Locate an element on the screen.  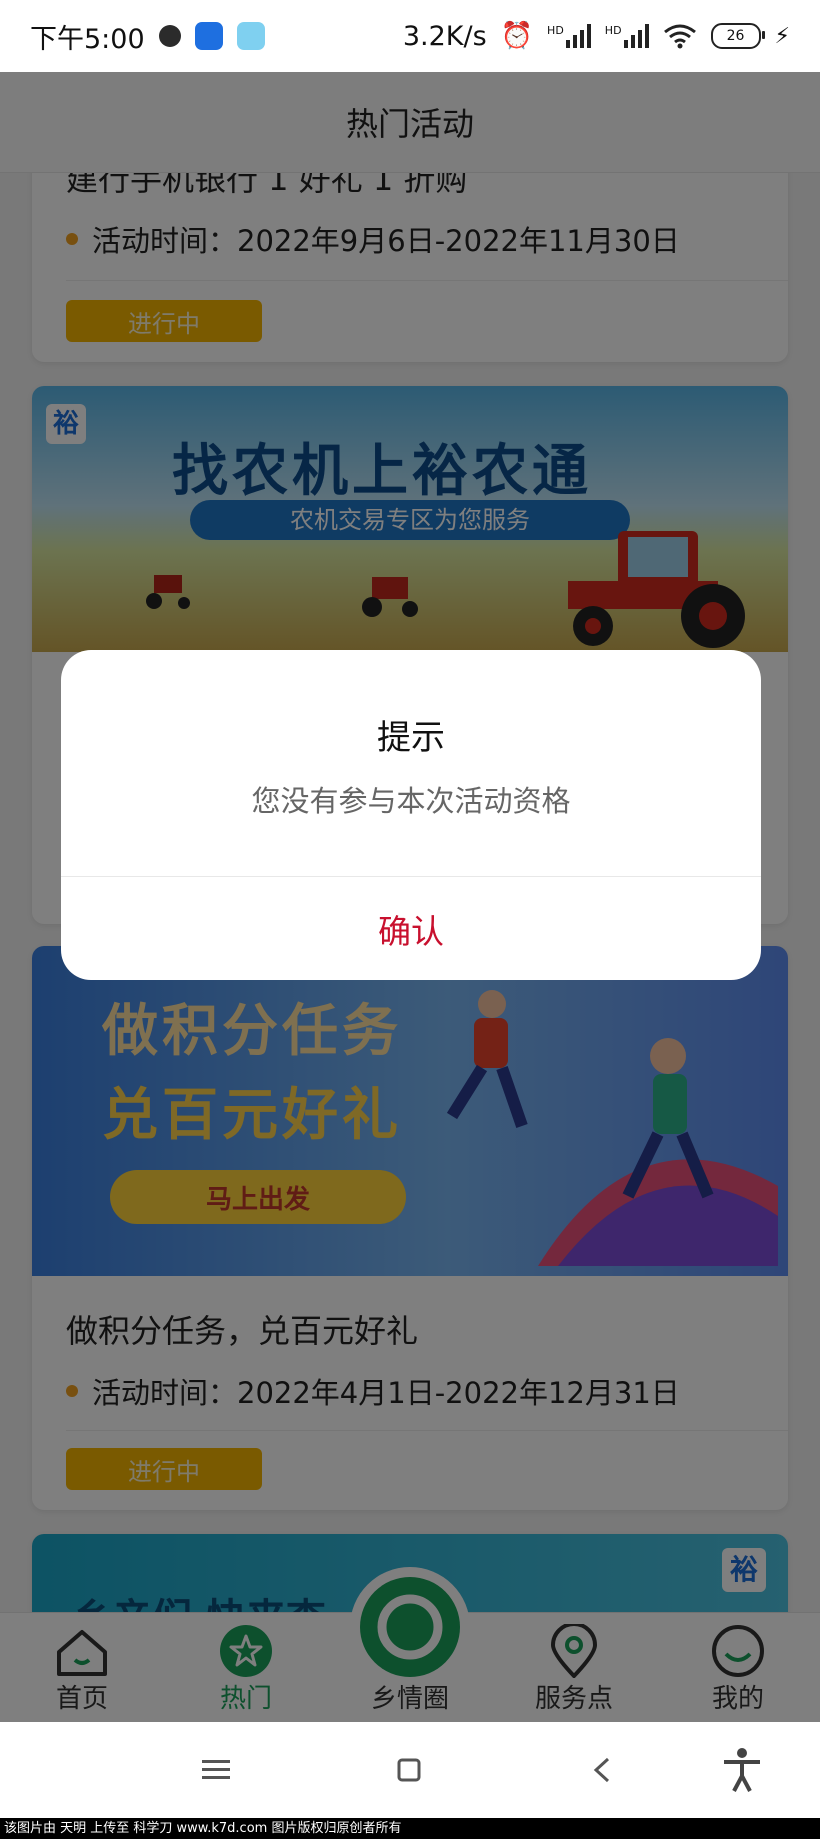
signal-2: HD is located at coordinates (627, 36).